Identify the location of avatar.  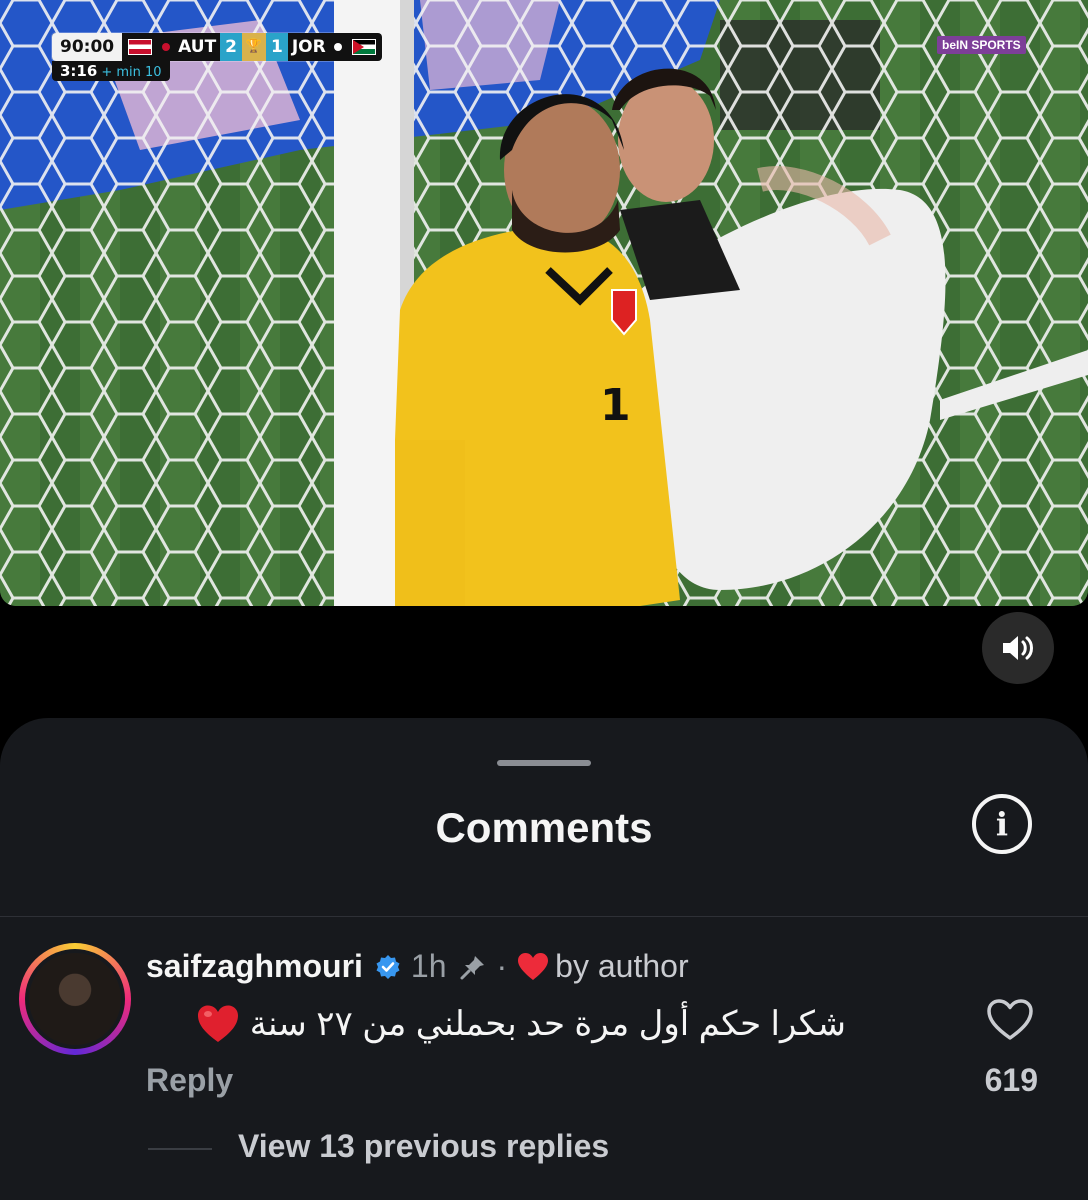
(75, 999).